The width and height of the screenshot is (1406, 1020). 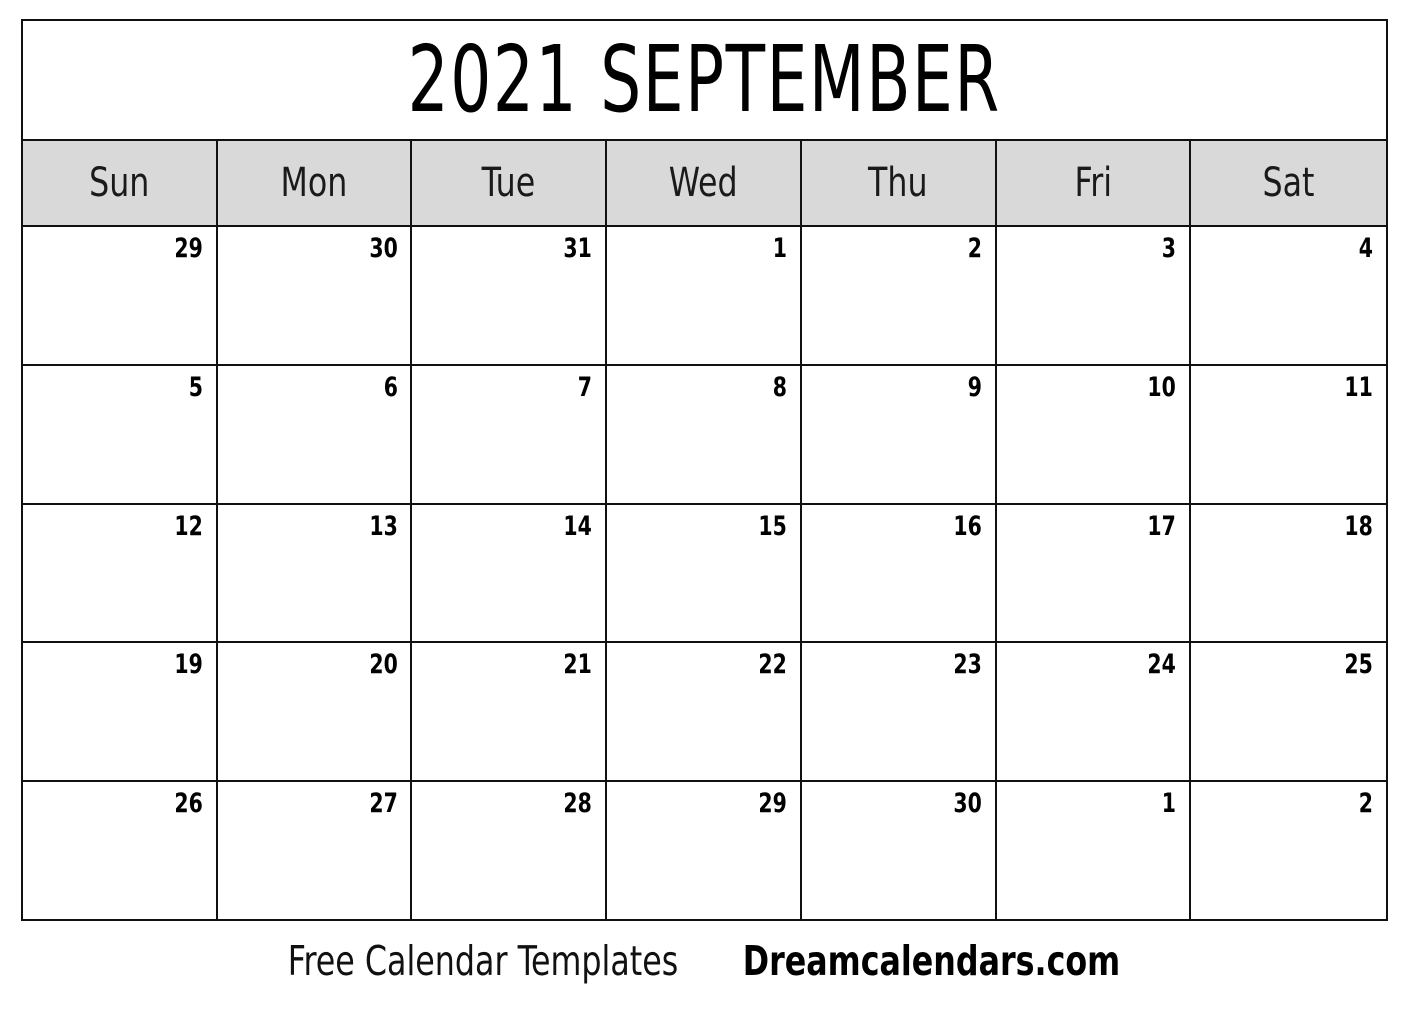 I want to click on weekday-header-tue: Tue, so click(x=510, y=183).